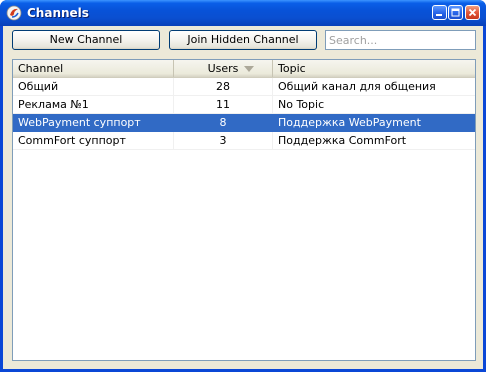 This screenshot has width=486, height=372. I want to click on row-user-count: 28, so click(223, 86).